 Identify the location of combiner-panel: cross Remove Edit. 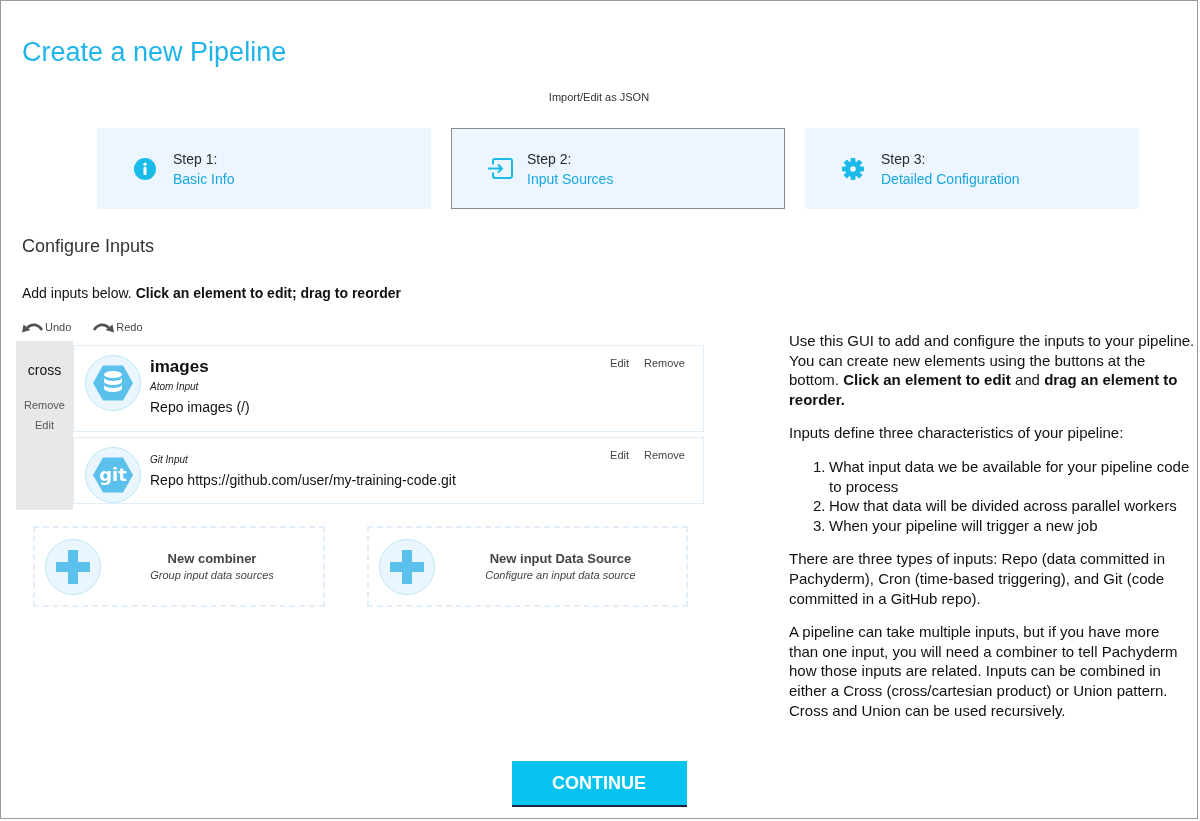
(44, 425).